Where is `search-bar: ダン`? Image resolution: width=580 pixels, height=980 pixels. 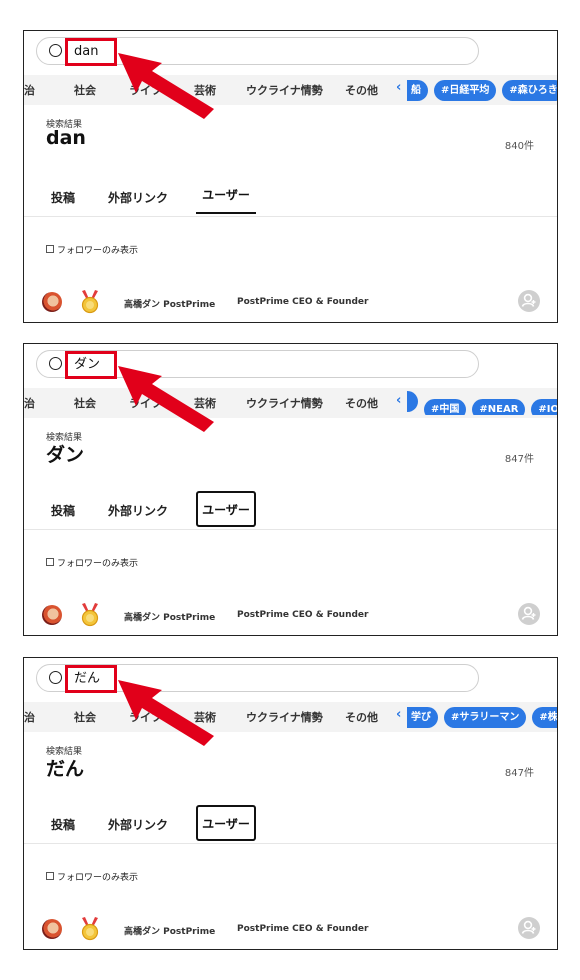 search-bar: ダン is located at coordinates (257, 364).